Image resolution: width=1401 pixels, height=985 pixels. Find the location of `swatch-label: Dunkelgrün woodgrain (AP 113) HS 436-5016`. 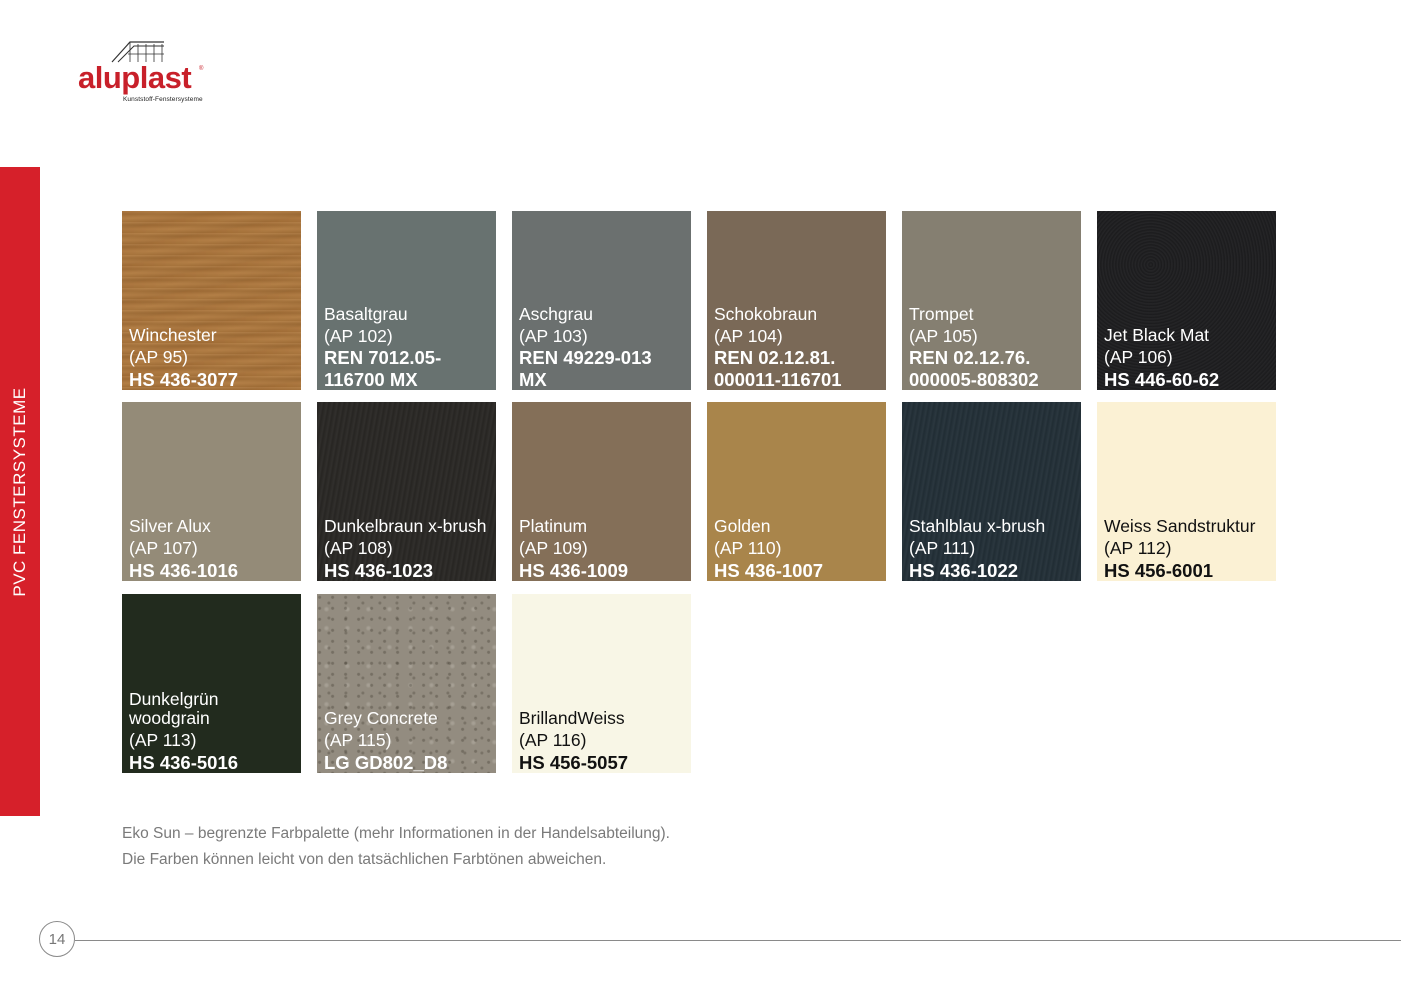

swatch-label: Dunkelgrün woodgrain (AP 113) HS 436-5016 is located at coordinates (213, 731).